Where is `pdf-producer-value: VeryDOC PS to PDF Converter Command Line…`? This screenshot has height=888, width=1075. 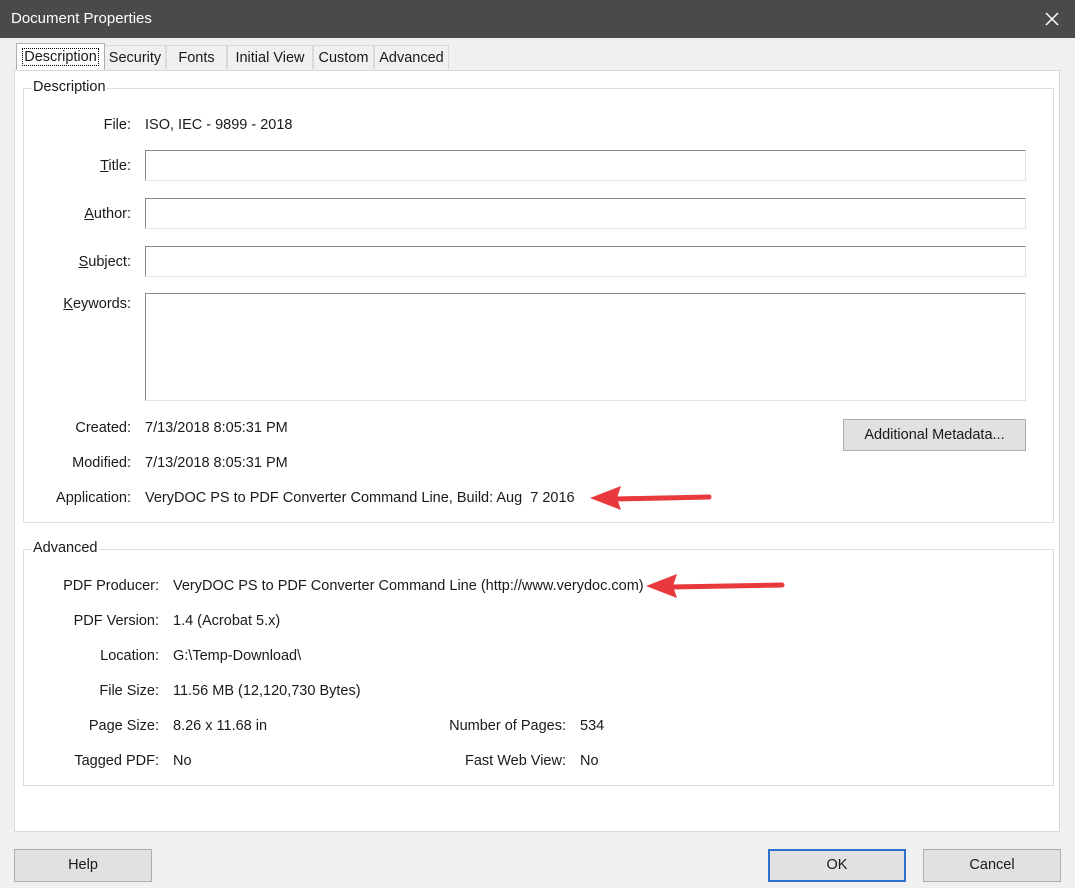 pdf-producer-value: VeryDOC PS to PDF Converter Command Line… is located at coordinates (408, 586).